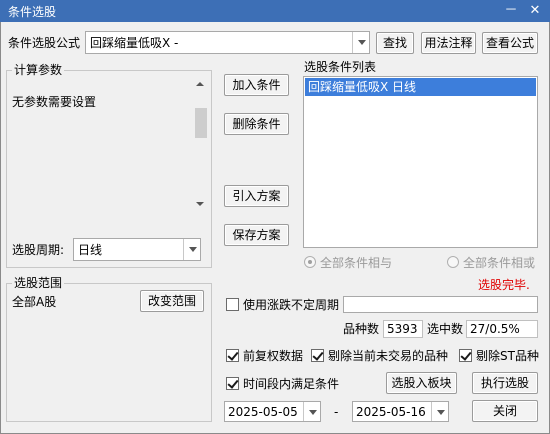  What do you see at coordinates (448, 43) in the screenshot?
I see `usage-notes-button: 用法注释` at bounding box center [448, 43].